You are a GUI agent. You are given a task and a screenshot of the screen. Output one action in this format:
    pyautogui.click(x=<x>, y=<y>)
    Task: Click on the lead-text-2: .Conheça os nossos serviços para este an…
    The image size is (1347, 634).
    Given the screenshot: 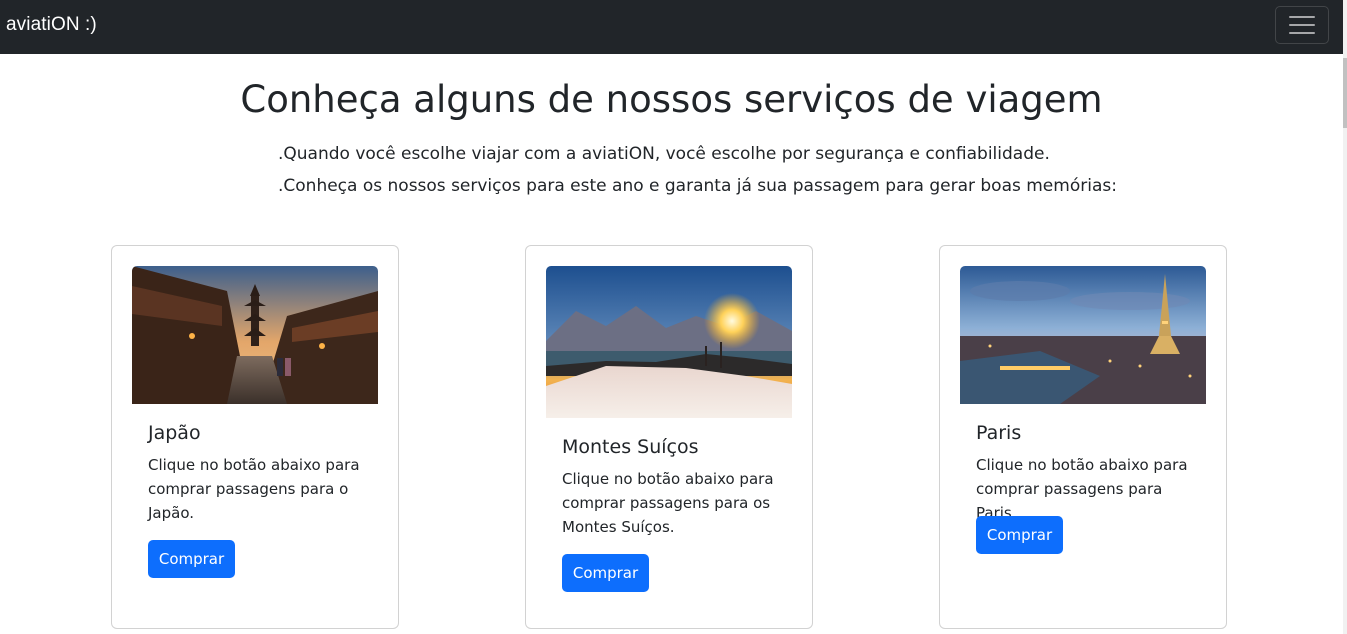 What is the action you would take?
    pyautogui.click(x=697, y=186)
    